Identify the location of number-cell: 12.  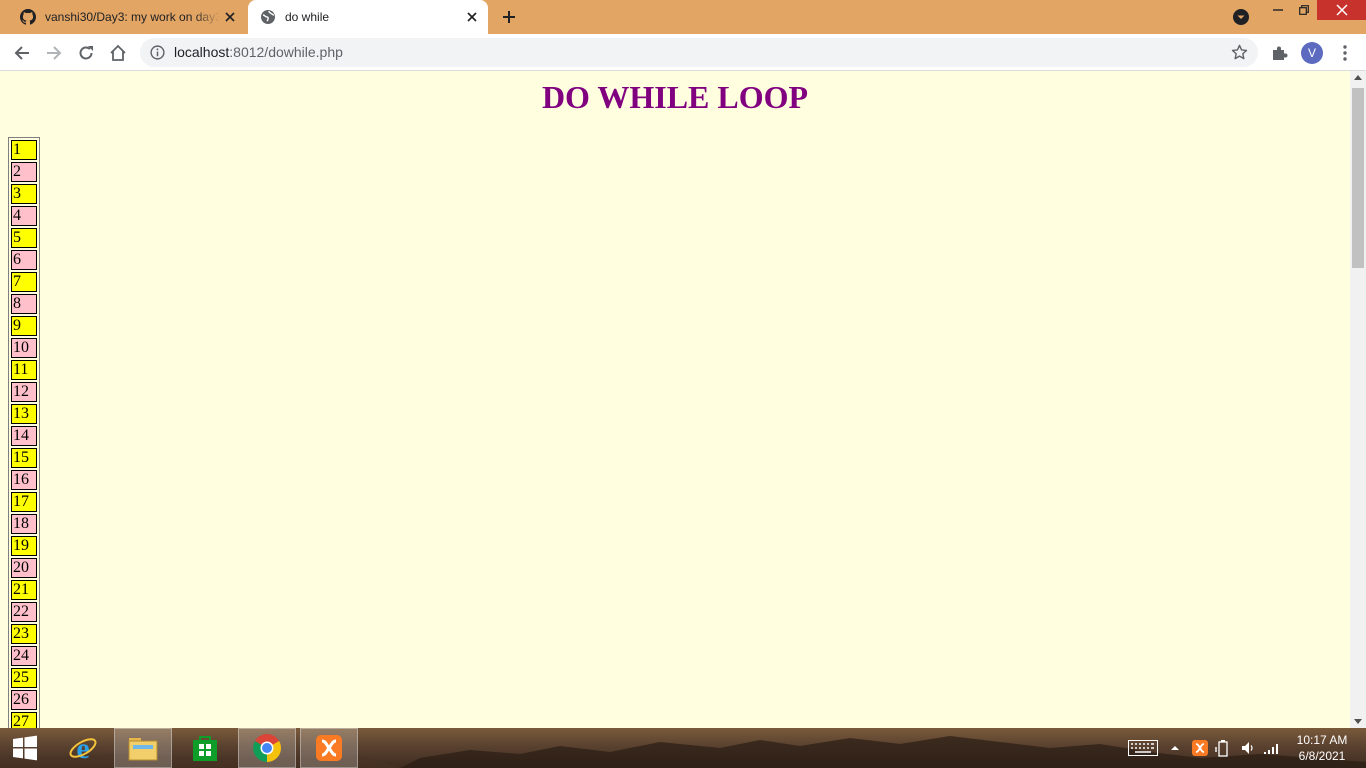
(24, 392).